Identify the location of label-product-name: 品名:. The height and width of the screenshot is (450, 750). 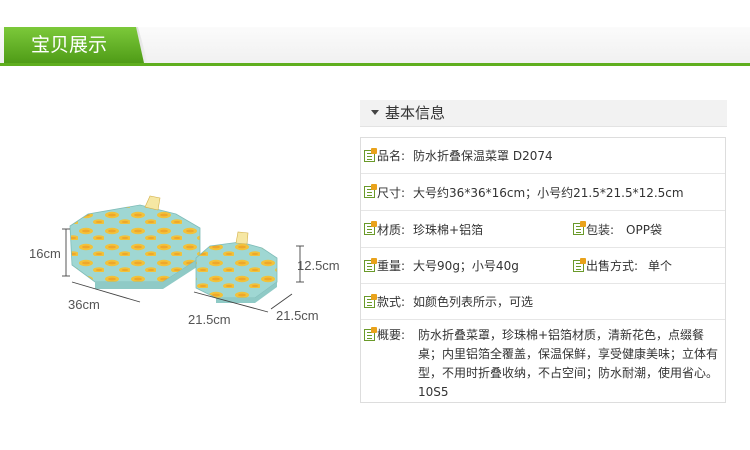
(391, 156).